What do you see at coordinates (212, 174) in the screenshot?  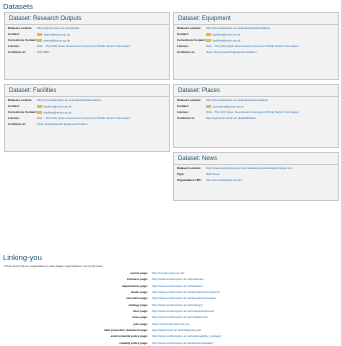 I see `dataset-row-link: RSS Feed` at bounding box center [212, 174].